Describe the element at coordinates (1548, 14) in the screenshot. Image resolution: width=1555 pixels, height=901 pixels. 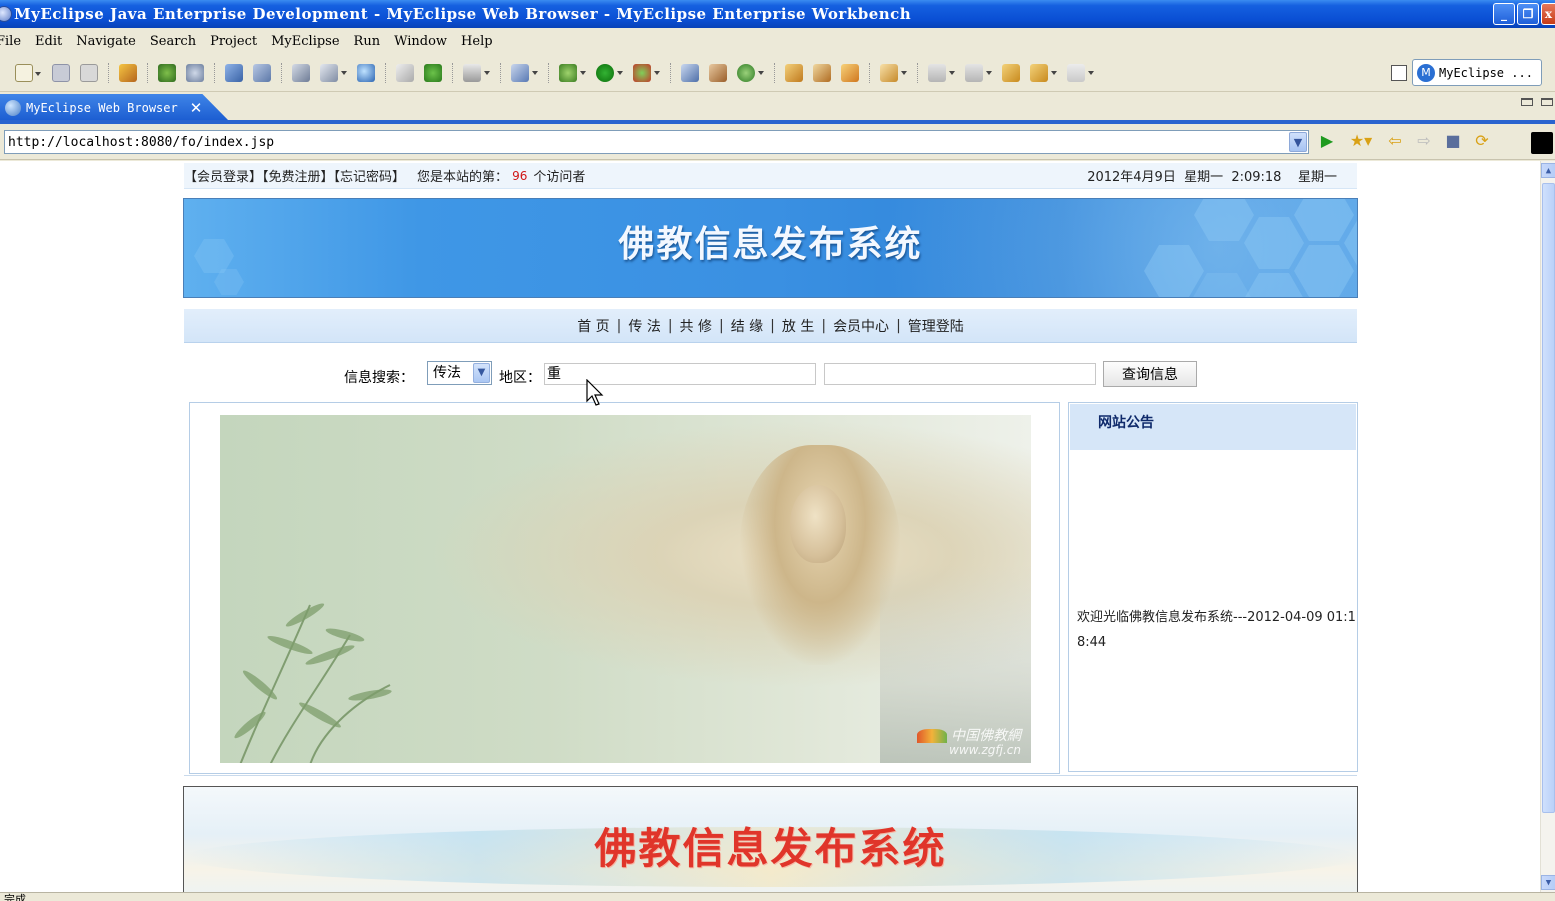
I see `close-button: x` at that location.